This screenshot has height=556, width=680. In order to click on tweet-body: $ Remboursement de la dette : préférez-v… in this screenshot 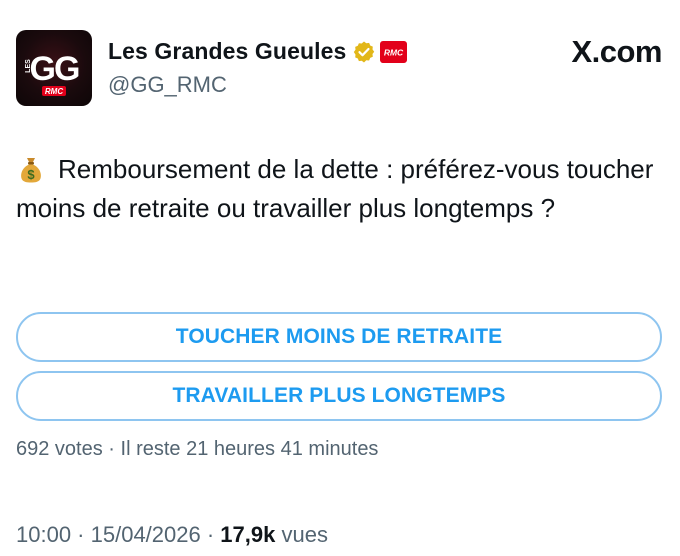, I will do `click(336, 189)`.